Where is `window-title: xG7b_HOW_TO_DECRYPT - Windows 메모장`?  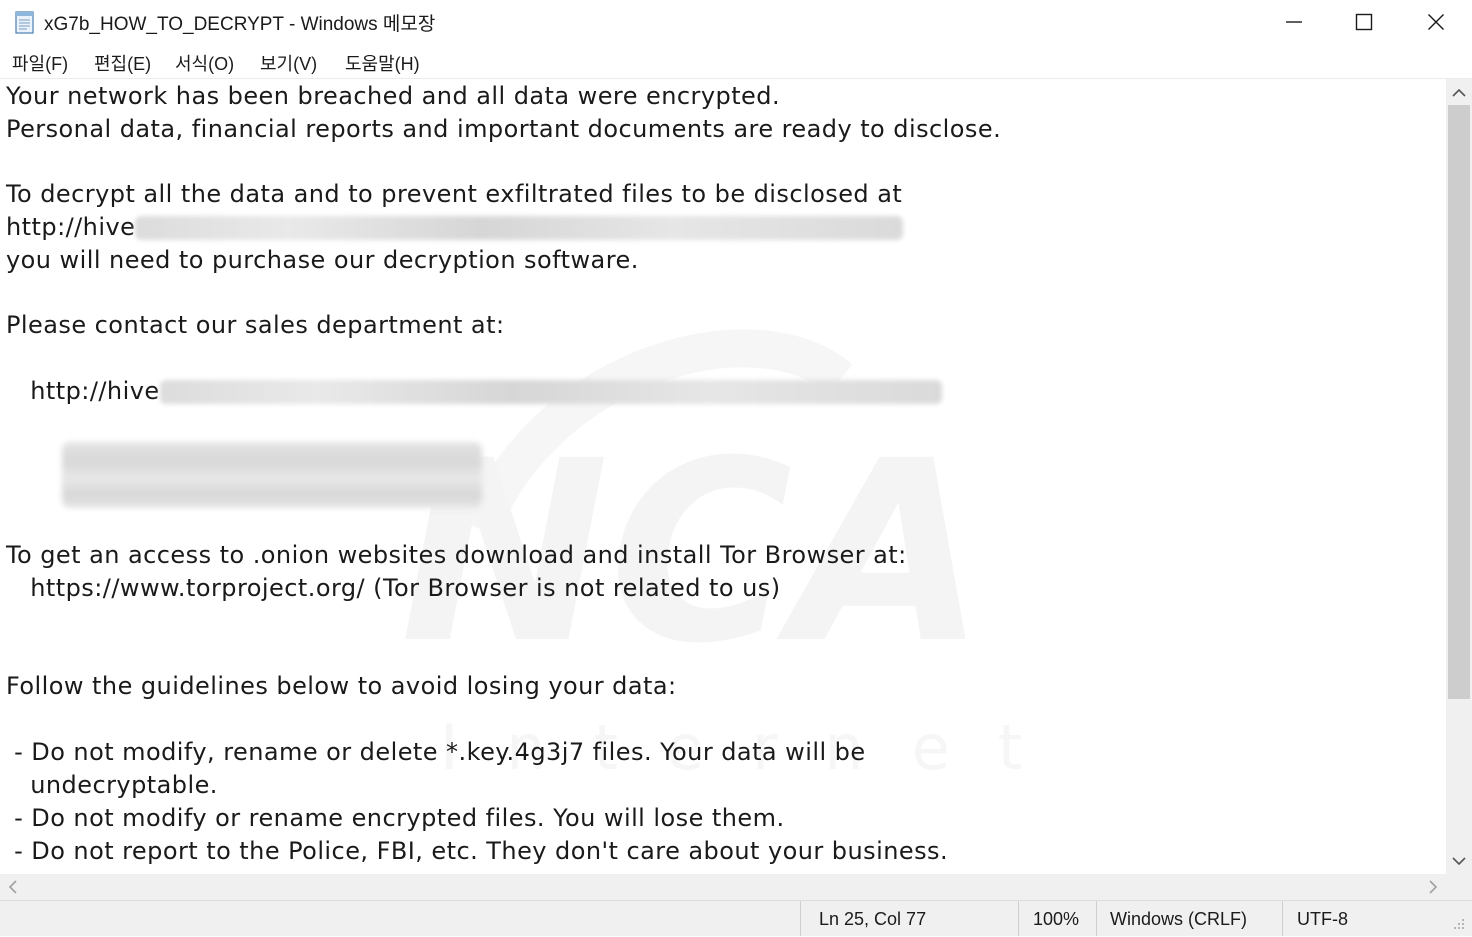 window-title: xG7b_HOW_TO_DECRYPT - Windows 메모장 is located at coordinates (240, 24).